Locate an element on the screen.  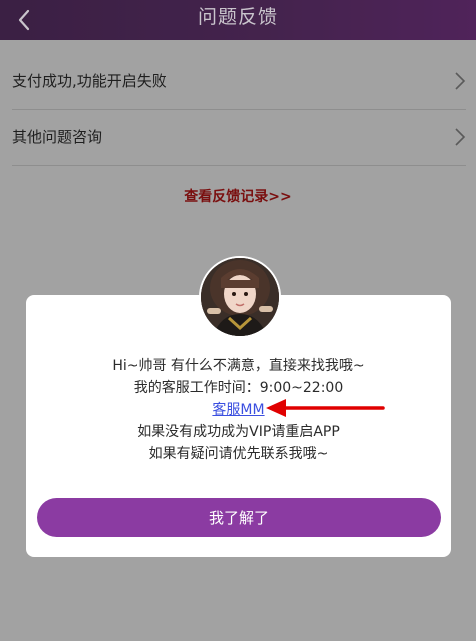
dialog-vip-note: 如果没有成功成为VIP请重启APP is located at coordinates (238, 432).